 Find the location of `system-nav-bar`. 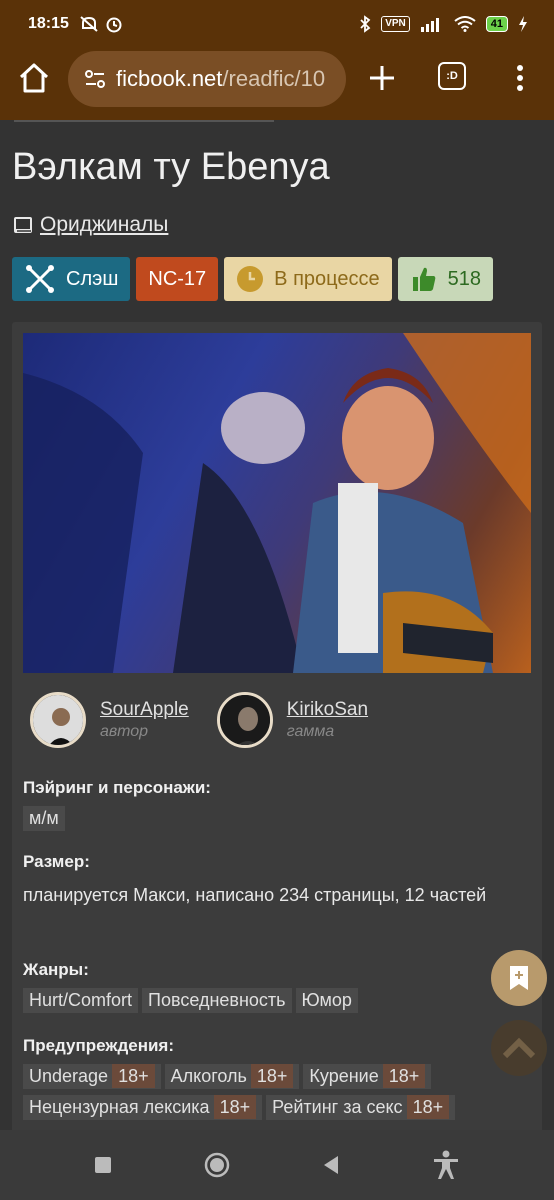

system-nav-bar is located at coordinates (277, 1165).